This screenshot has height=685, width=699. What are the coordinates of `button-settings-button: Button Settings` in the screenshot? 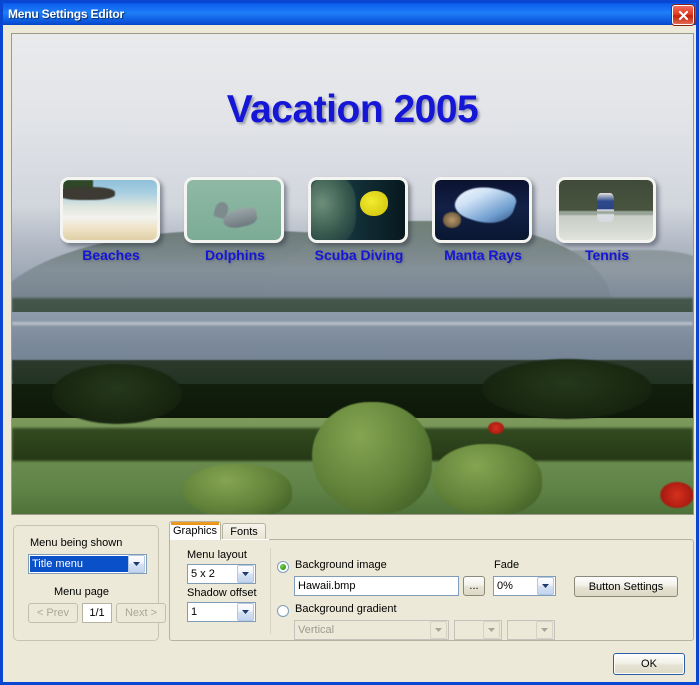 It's located at (626, 586).